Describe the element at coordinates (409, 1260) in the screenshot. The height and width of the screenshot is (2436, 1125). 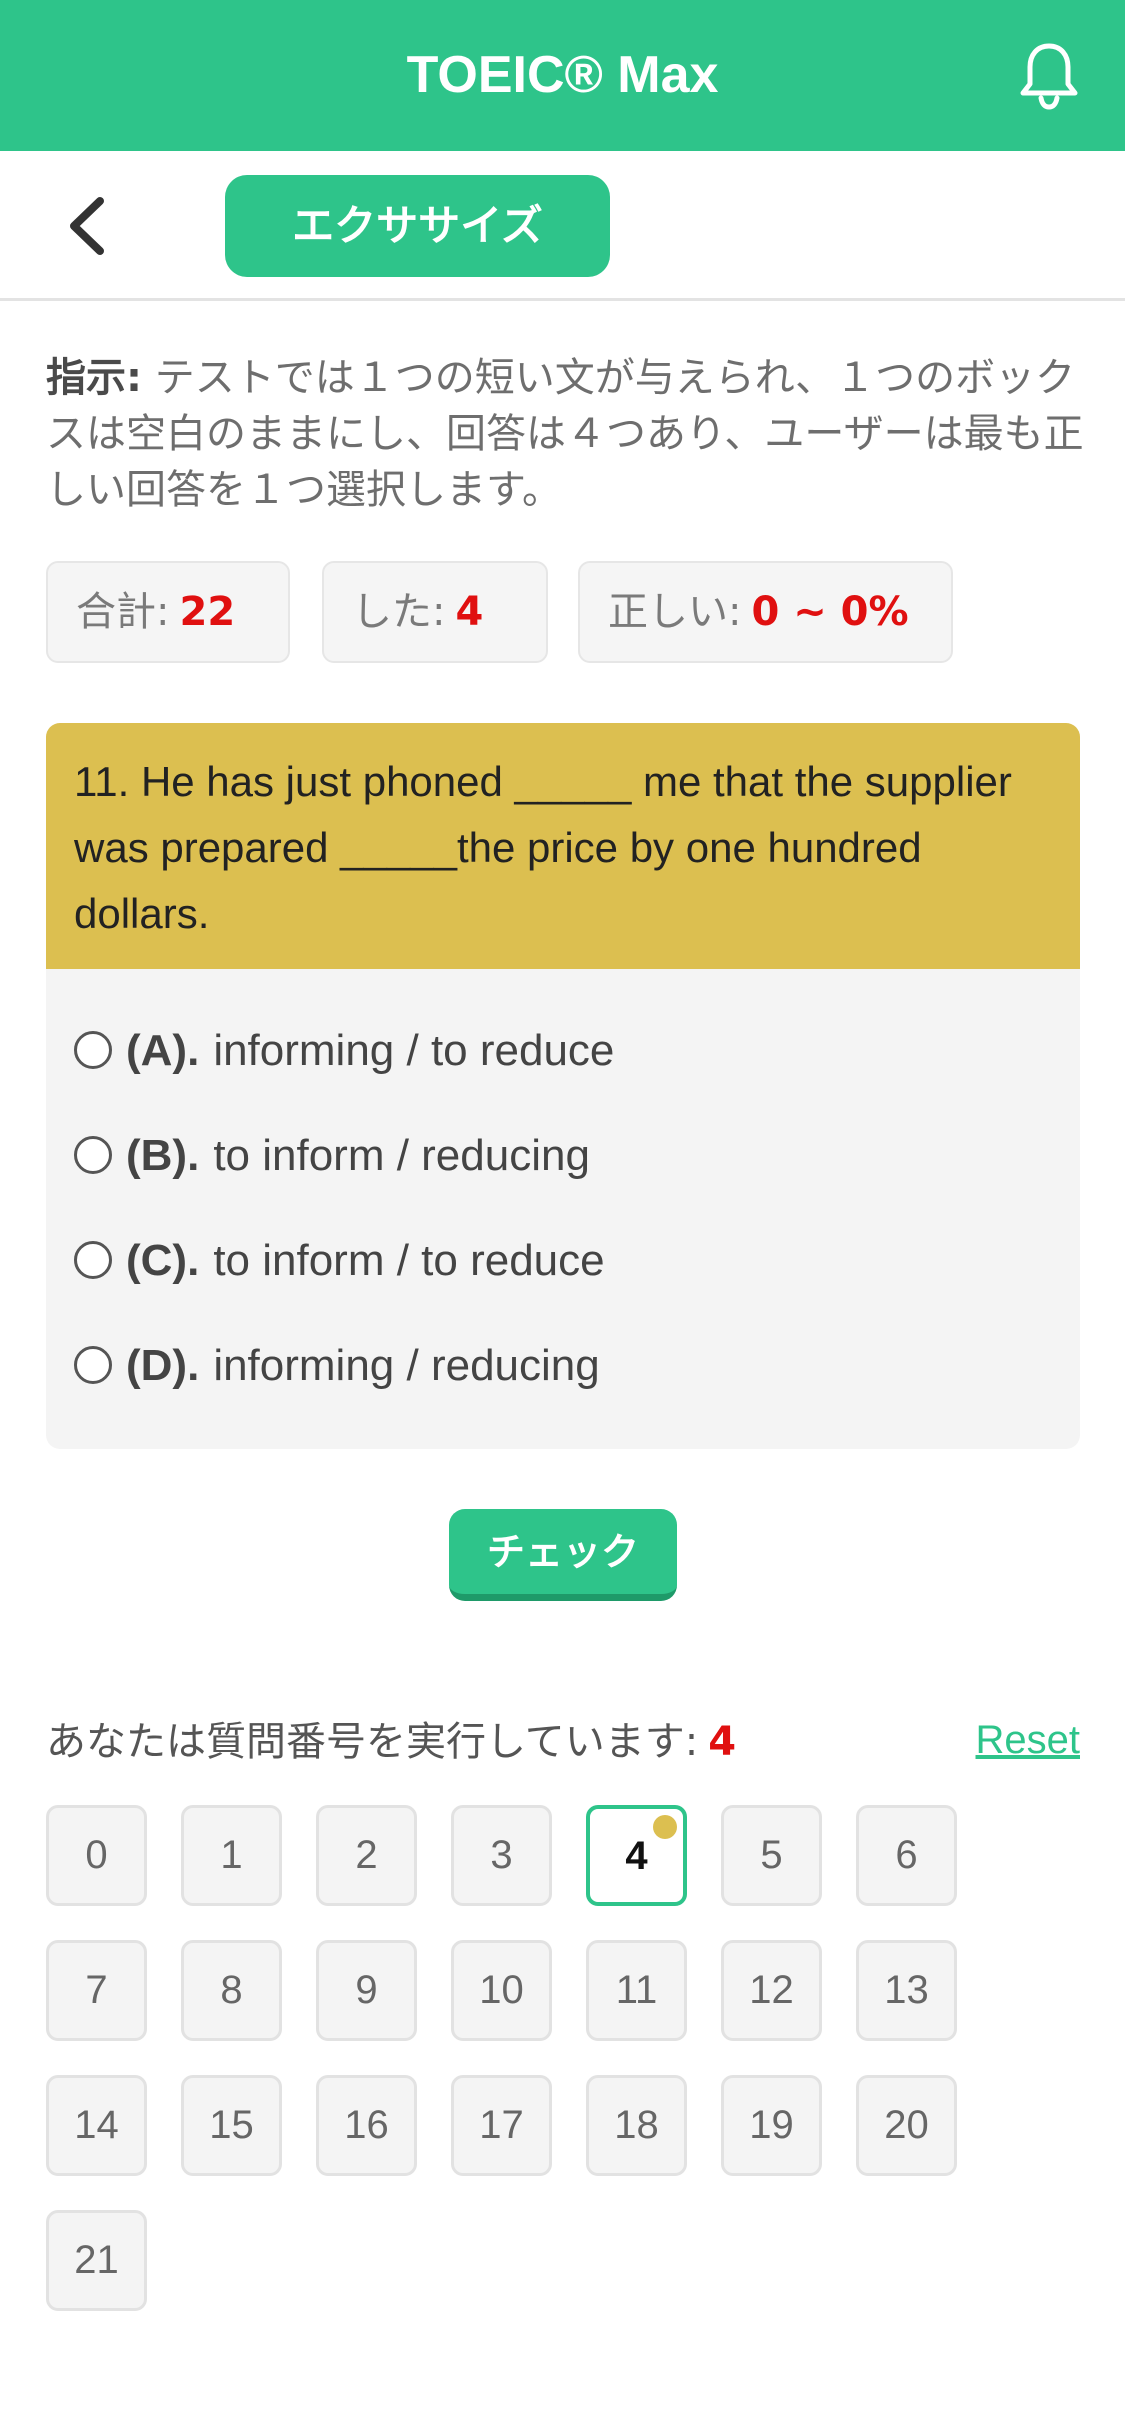
I see `option-text: to inform / to reduce` at that location.